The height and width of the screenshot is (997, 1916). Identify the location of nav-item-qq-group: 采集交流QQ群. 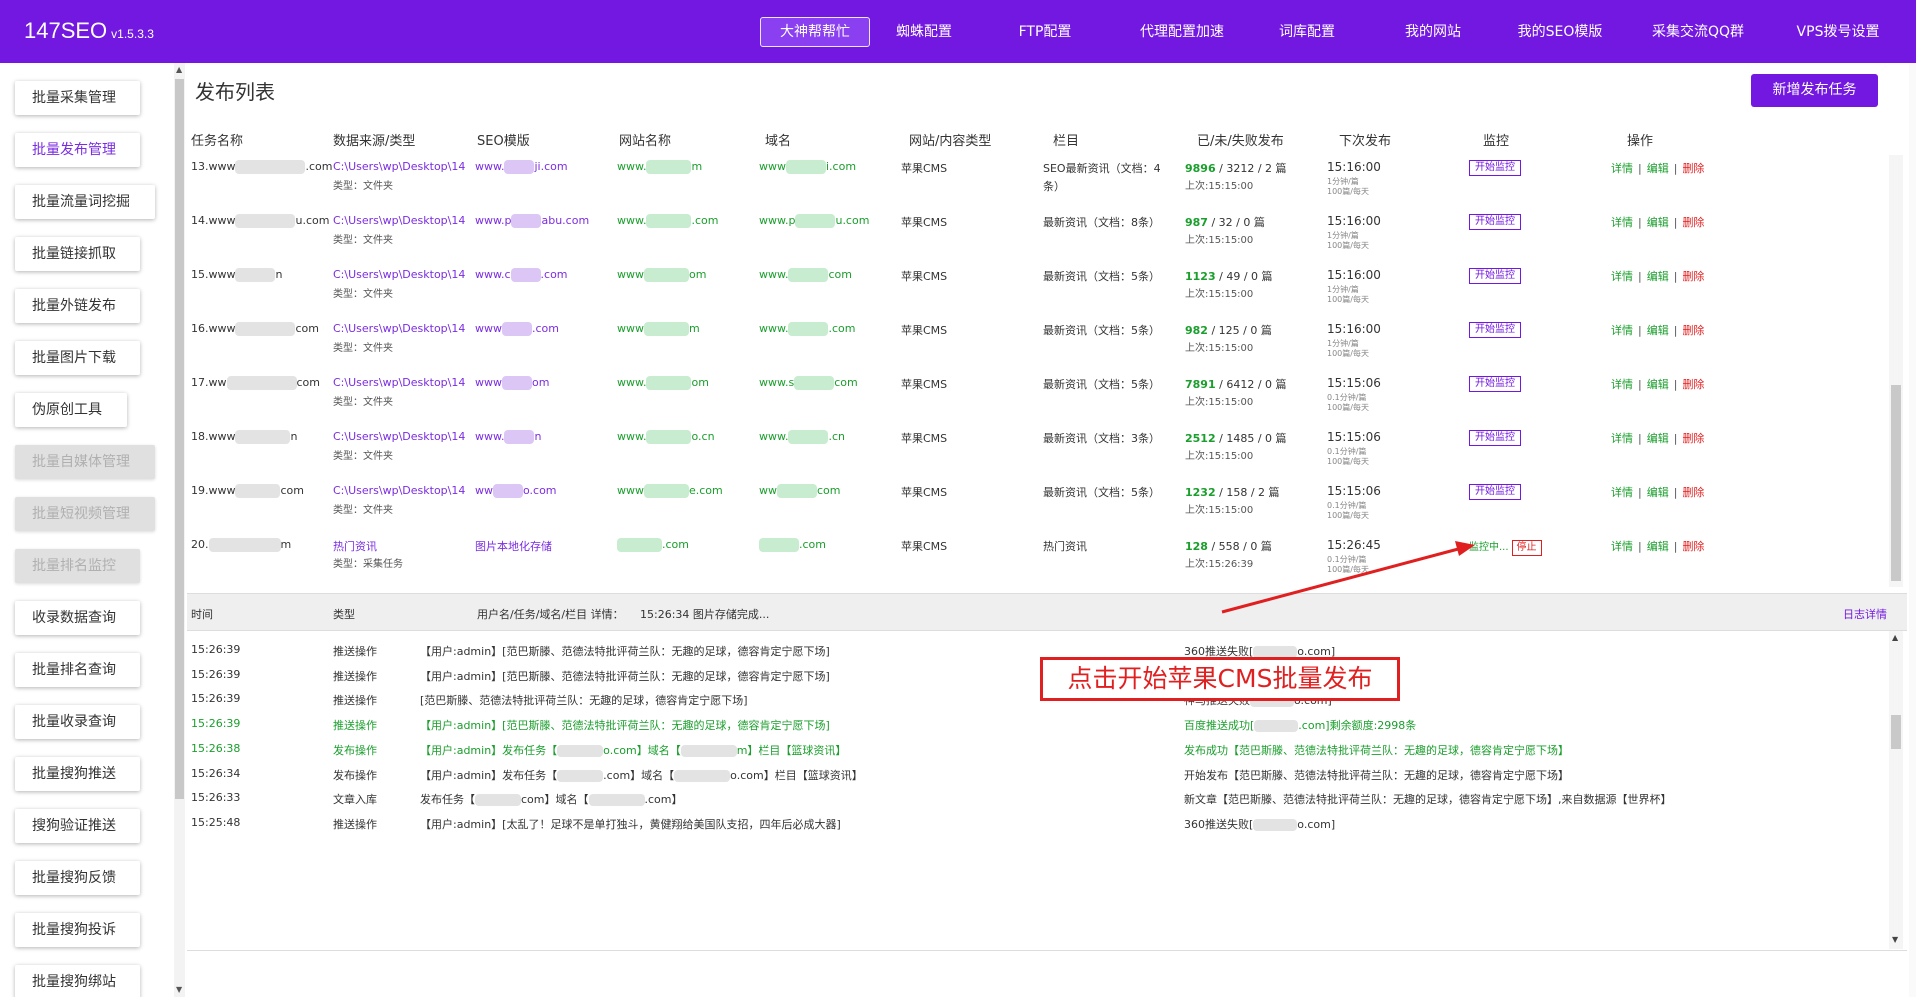
(1698, 32).